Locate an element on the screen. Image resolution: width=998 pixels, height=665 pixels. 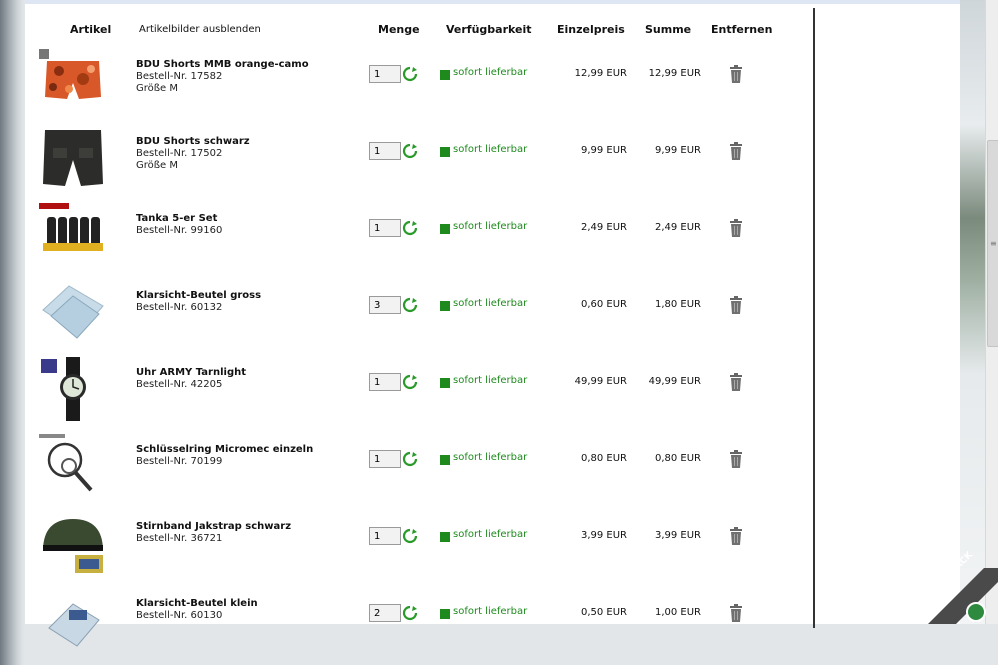
feedback-button: FEEDBACK is located at coordinates (963, 594).